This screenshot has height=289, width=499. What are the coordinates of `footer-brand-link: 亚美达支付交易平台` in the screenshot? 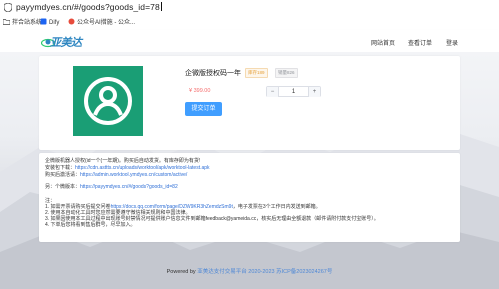 It's located at (222, 272).